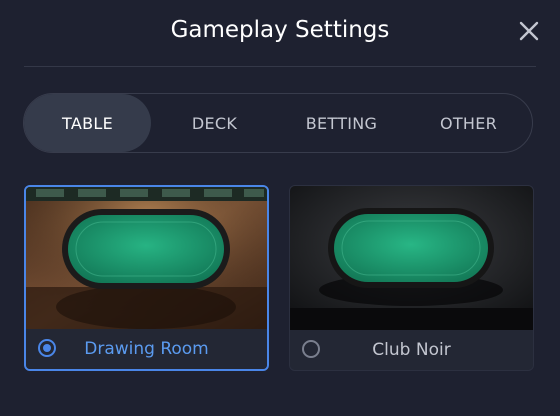  I want to click on drawing-room-footer: Drawing Room, so click(146, 349).